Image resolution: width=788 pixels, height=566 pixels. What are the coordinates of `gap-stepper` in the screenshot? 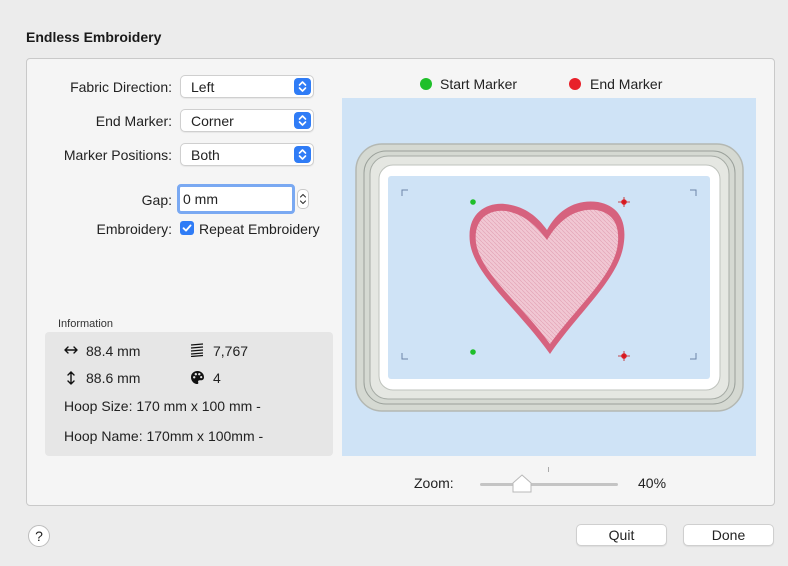 It's located at (303, 199).